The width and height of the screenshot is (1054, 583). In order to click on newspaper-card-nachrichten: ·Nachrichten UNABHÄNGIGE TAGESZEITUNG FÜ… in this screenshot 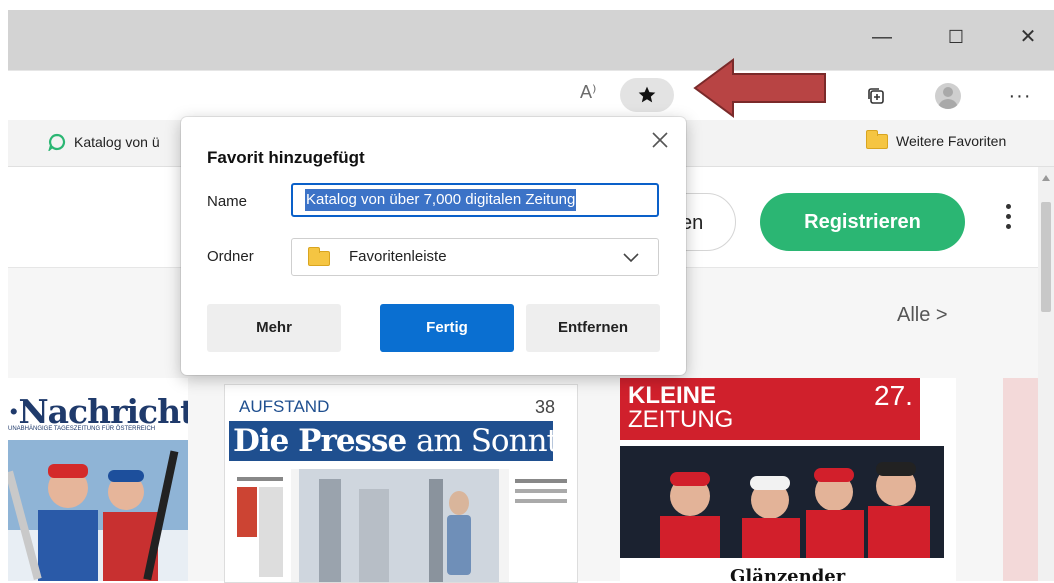, I will do `click(98, 479)`.